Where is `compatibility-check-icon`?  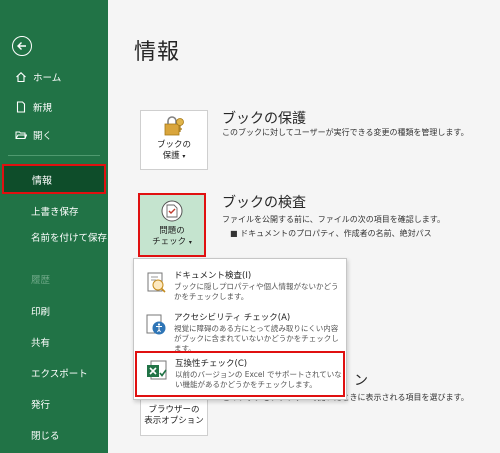
compatibility-check-icon is located at coordinates (157, 370).